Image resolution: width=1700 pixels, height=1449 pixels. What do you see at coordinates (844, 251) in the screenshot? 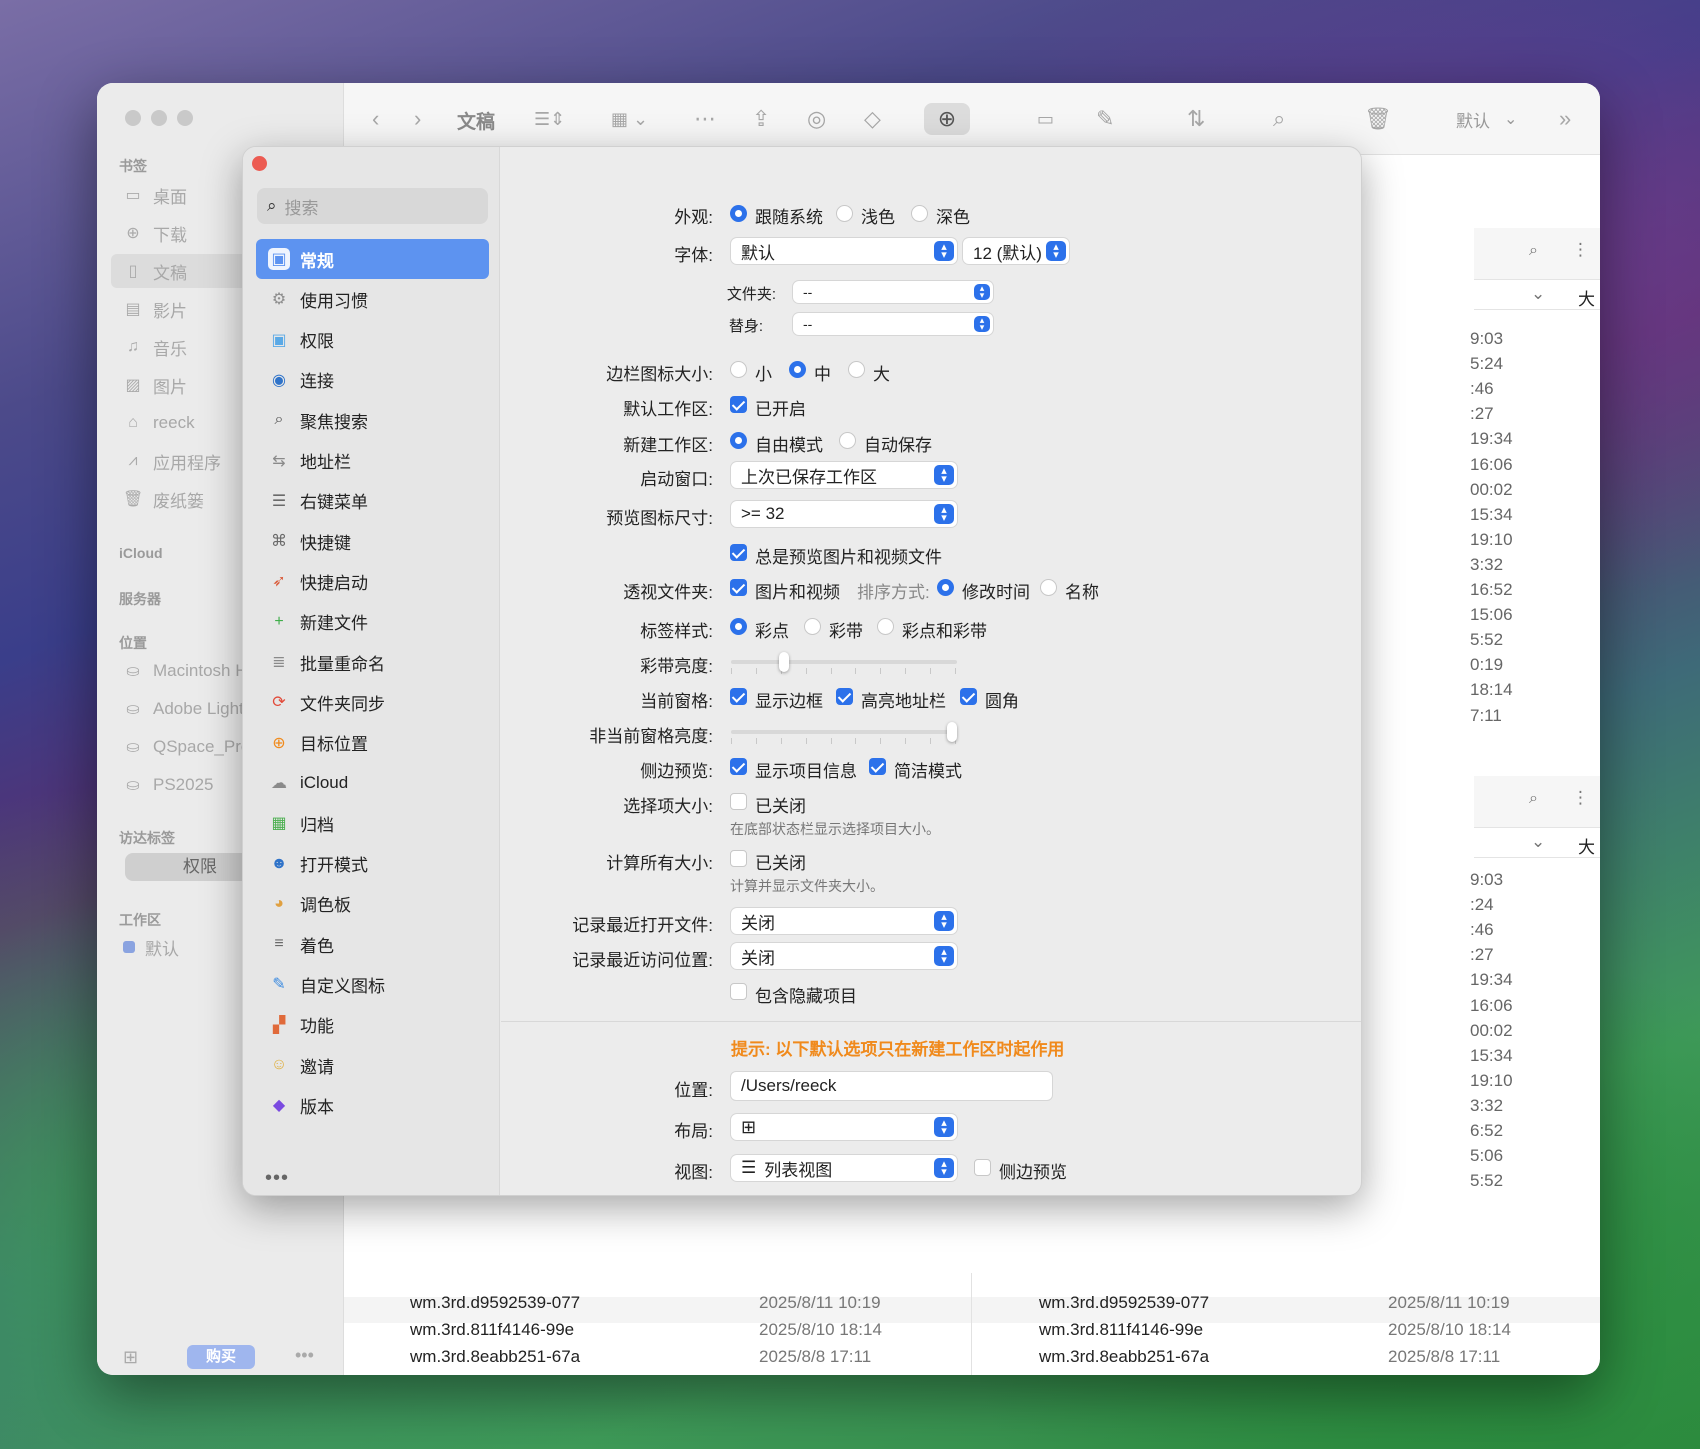
I see `font-select: 默认 ▴ ▾` at bounding box center [844, 251].